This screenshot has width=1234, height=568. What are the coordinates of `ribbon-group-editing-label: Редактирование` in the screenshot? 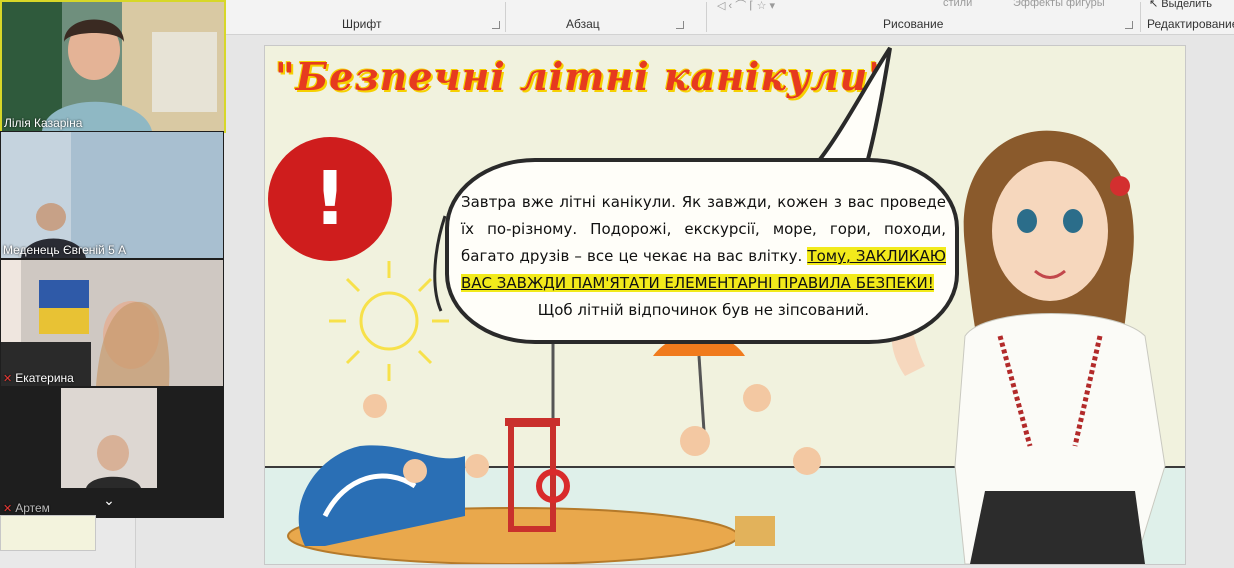 It's located at (1190, 24).